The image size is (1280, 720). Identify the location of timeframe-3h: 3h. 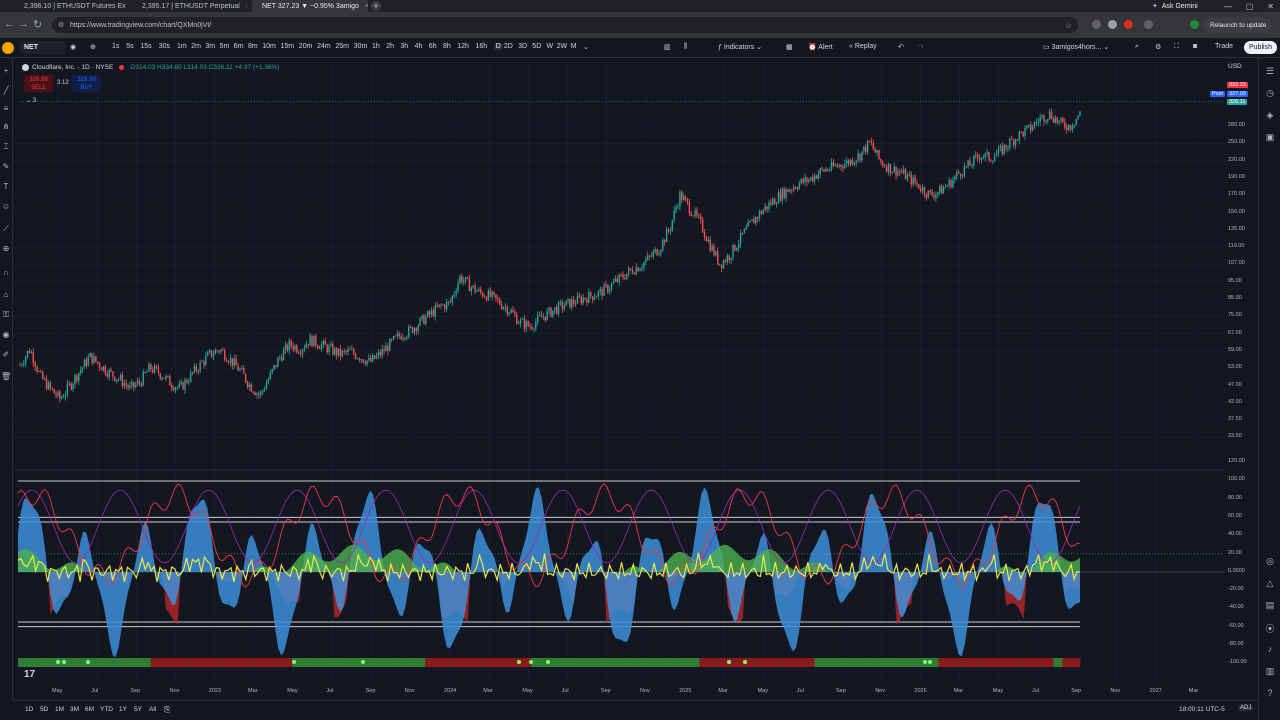
(404, 46).